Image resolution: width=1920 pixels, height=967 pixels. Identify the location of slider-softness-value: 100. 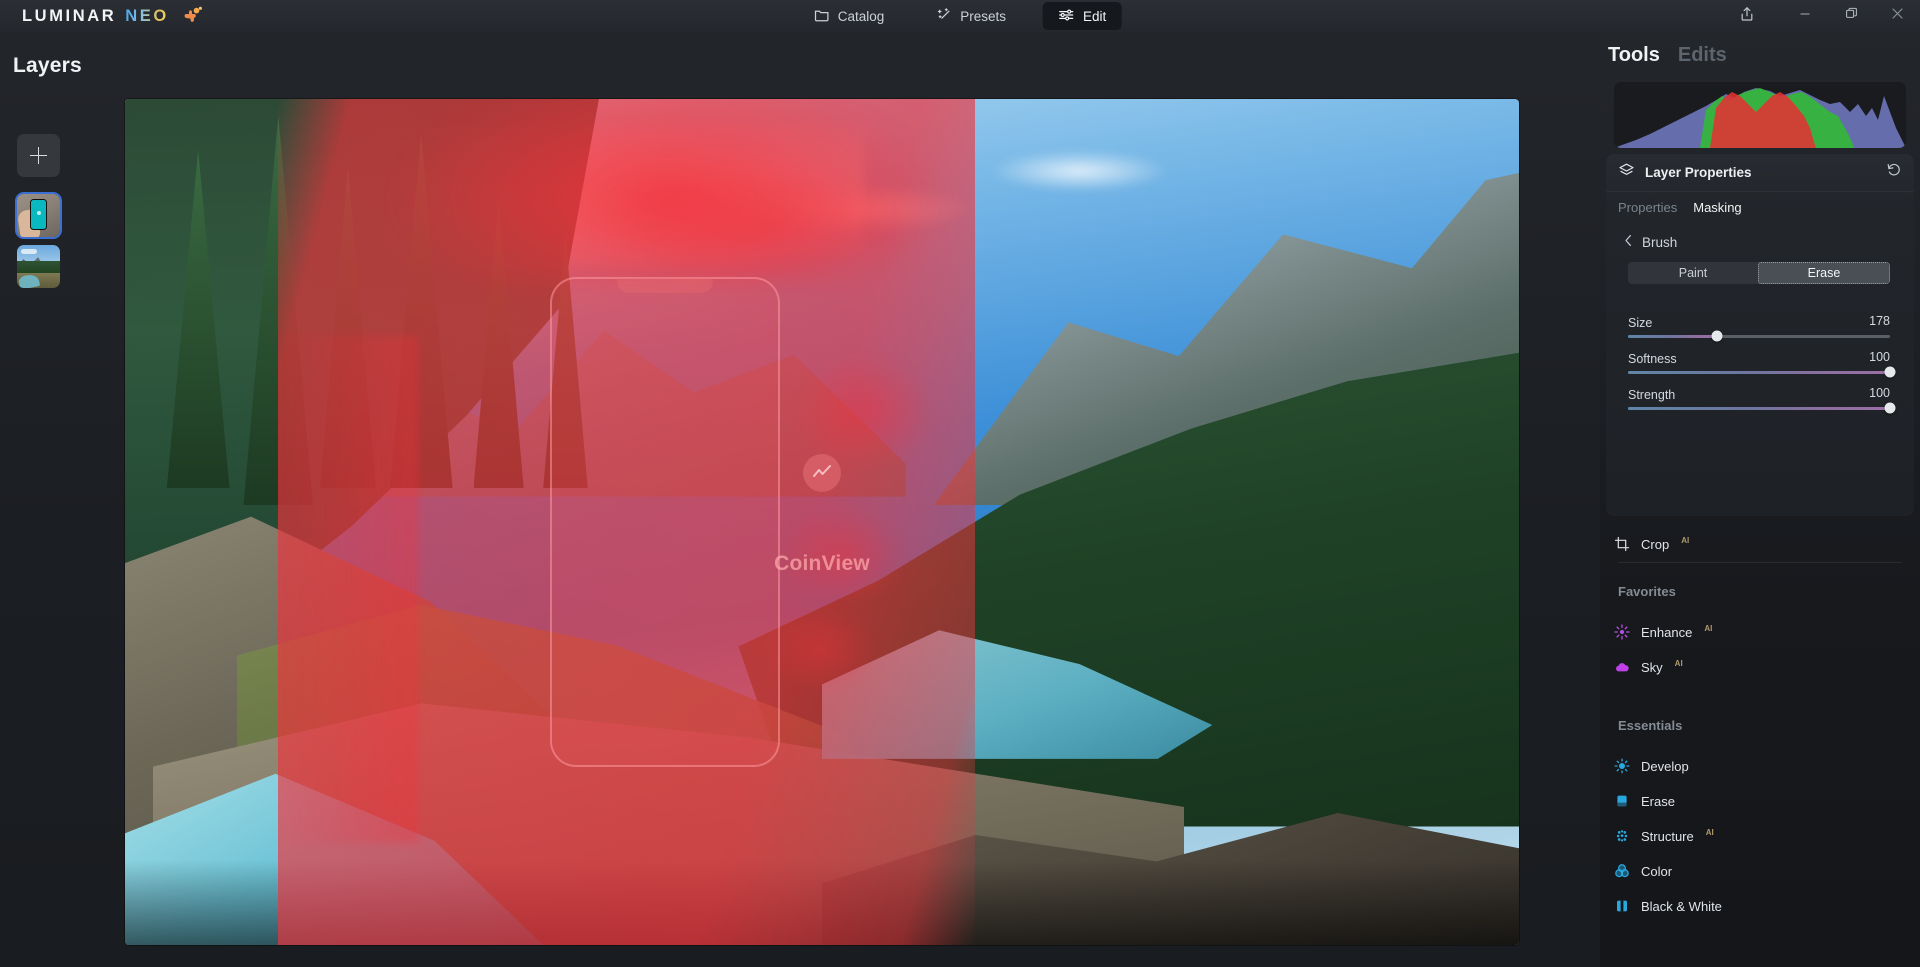
(1879, 357).